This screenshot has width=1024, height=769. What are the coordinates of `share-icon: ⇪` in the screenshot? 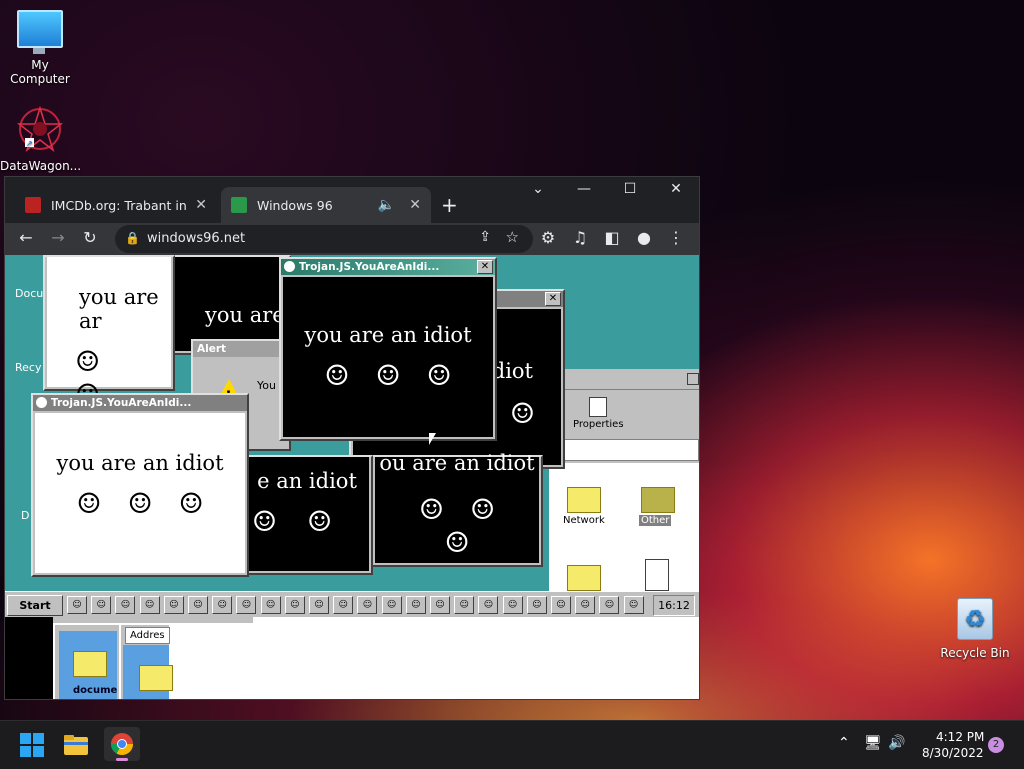 It's located at (485, 237).